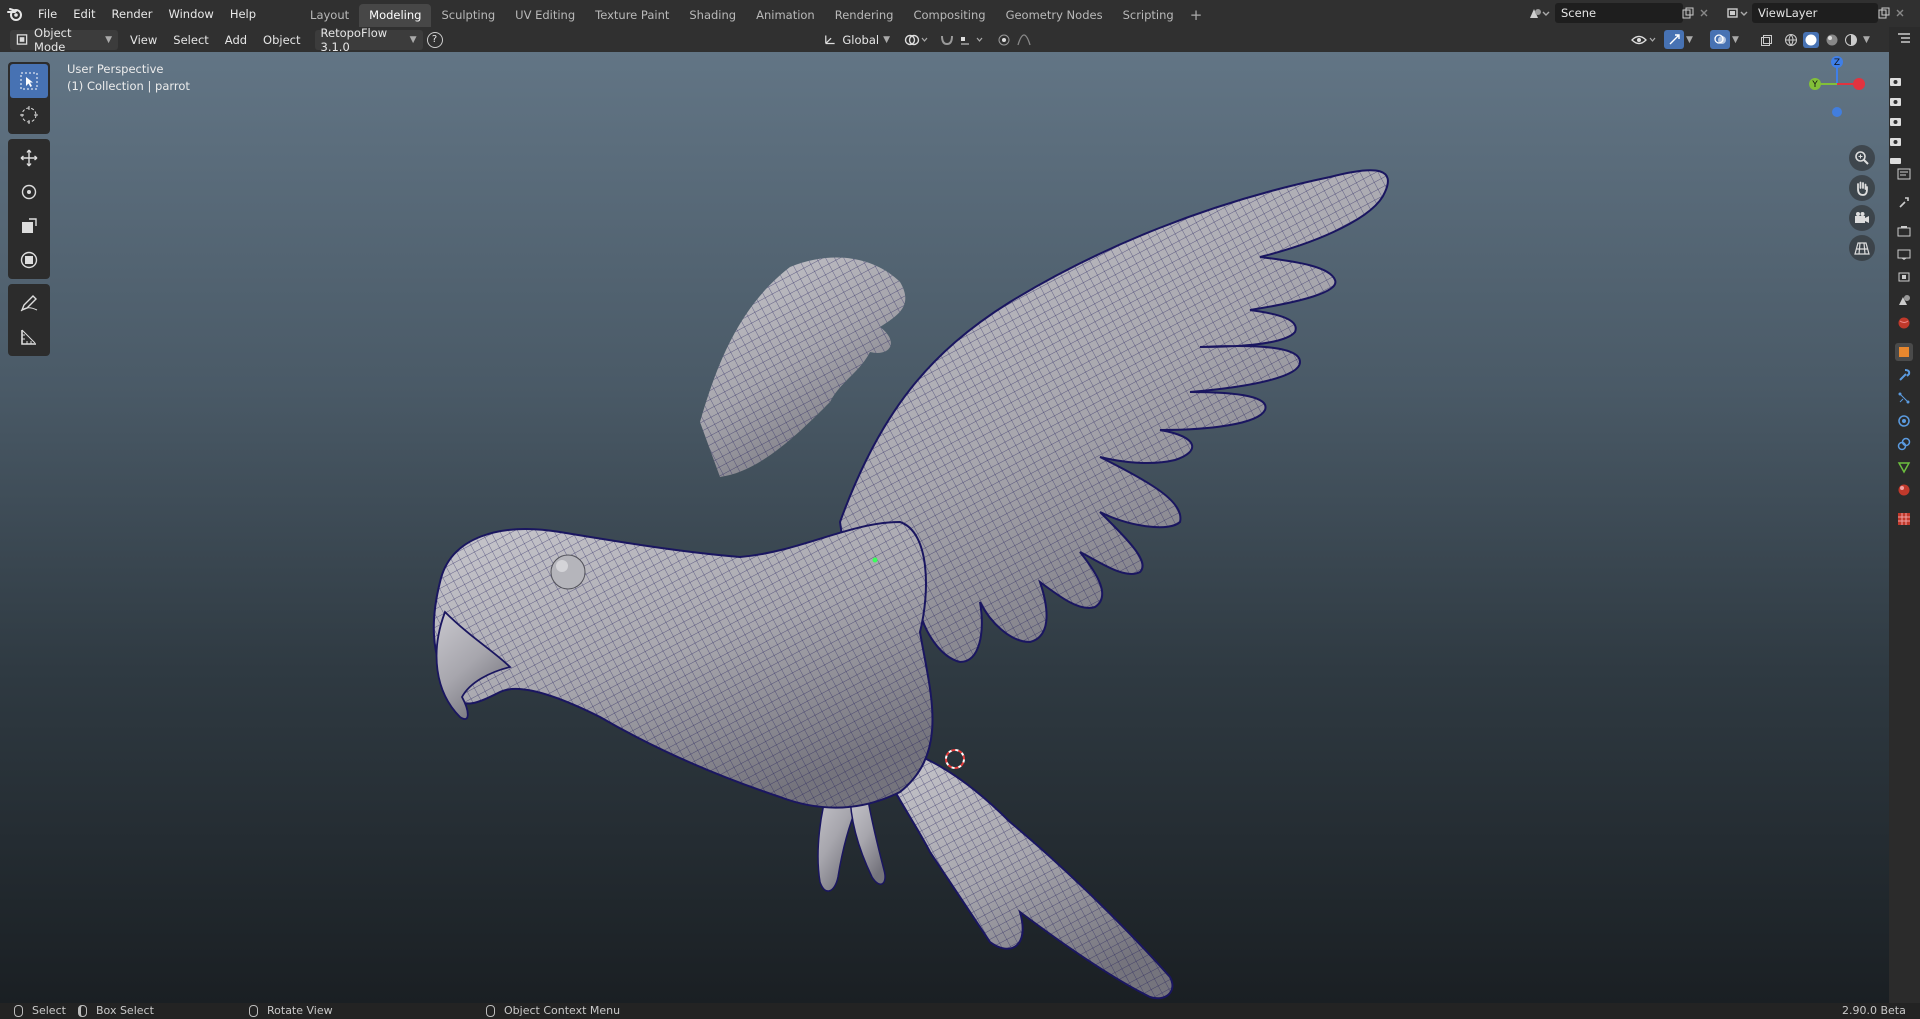  What do you see at coordinates (1196, 15) in the screenshot?
I see `add-workspace-button: +` at bounding box center [1196, 15].